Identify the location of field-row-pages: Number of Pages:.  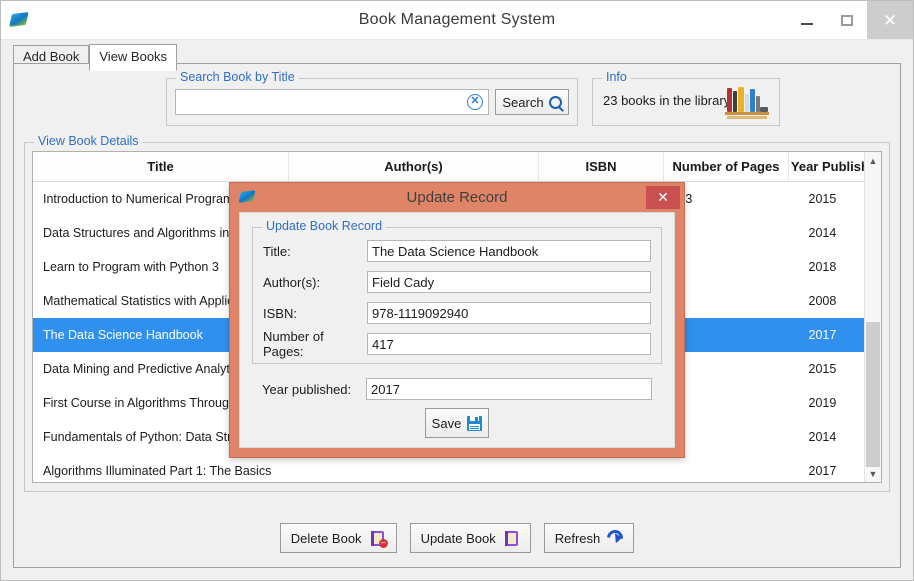
(457, 344).